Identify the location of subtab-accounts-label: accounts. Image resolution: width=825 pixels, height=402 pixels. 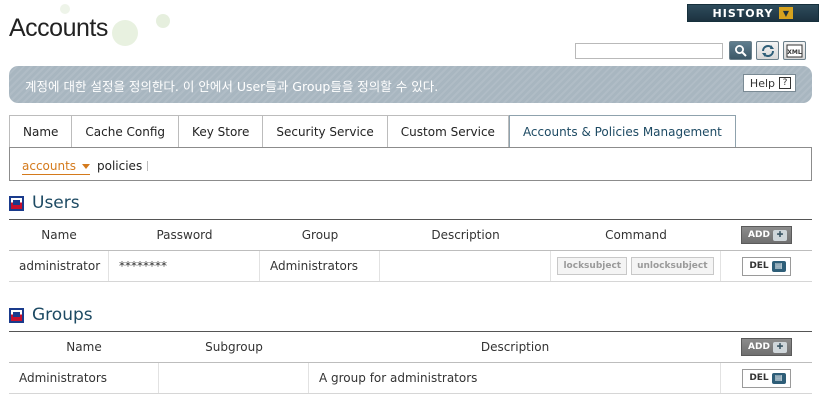
(49, 166).